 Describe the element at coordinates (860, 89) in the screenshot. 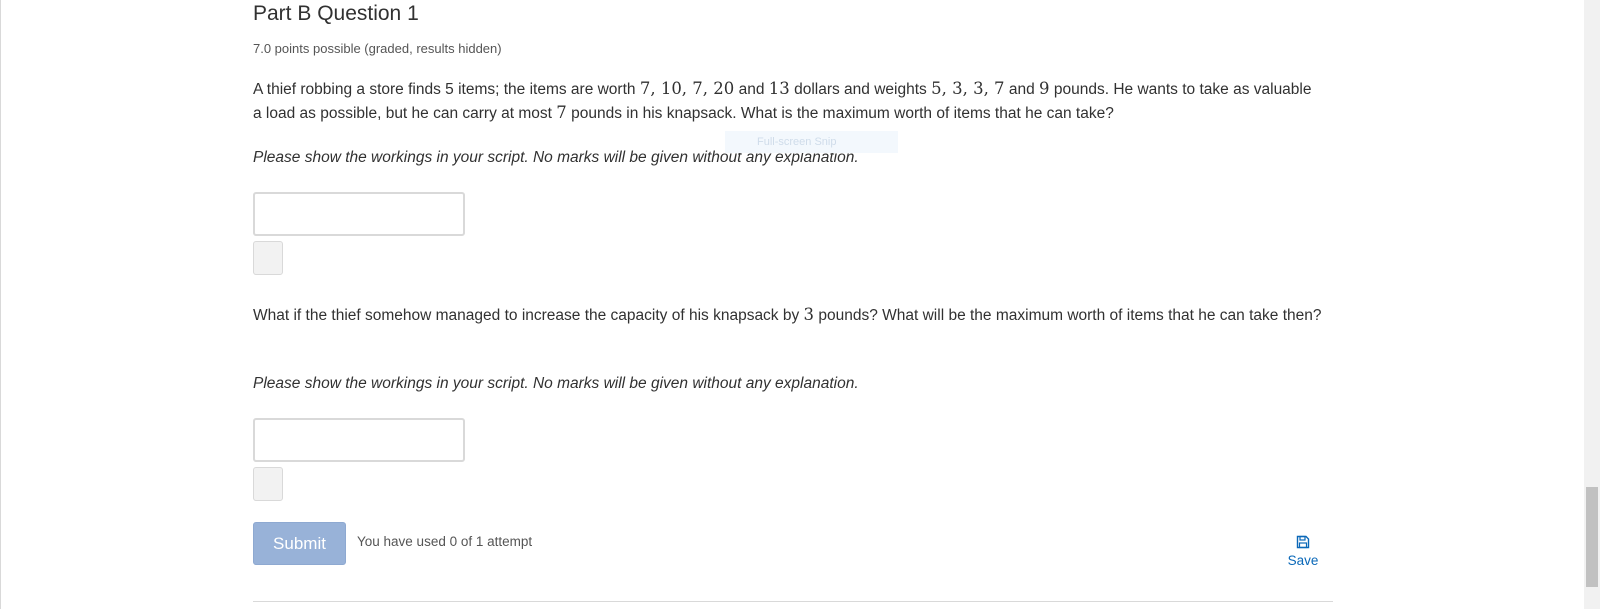

I see `q1-text-segment: dollars and weights` at that location.